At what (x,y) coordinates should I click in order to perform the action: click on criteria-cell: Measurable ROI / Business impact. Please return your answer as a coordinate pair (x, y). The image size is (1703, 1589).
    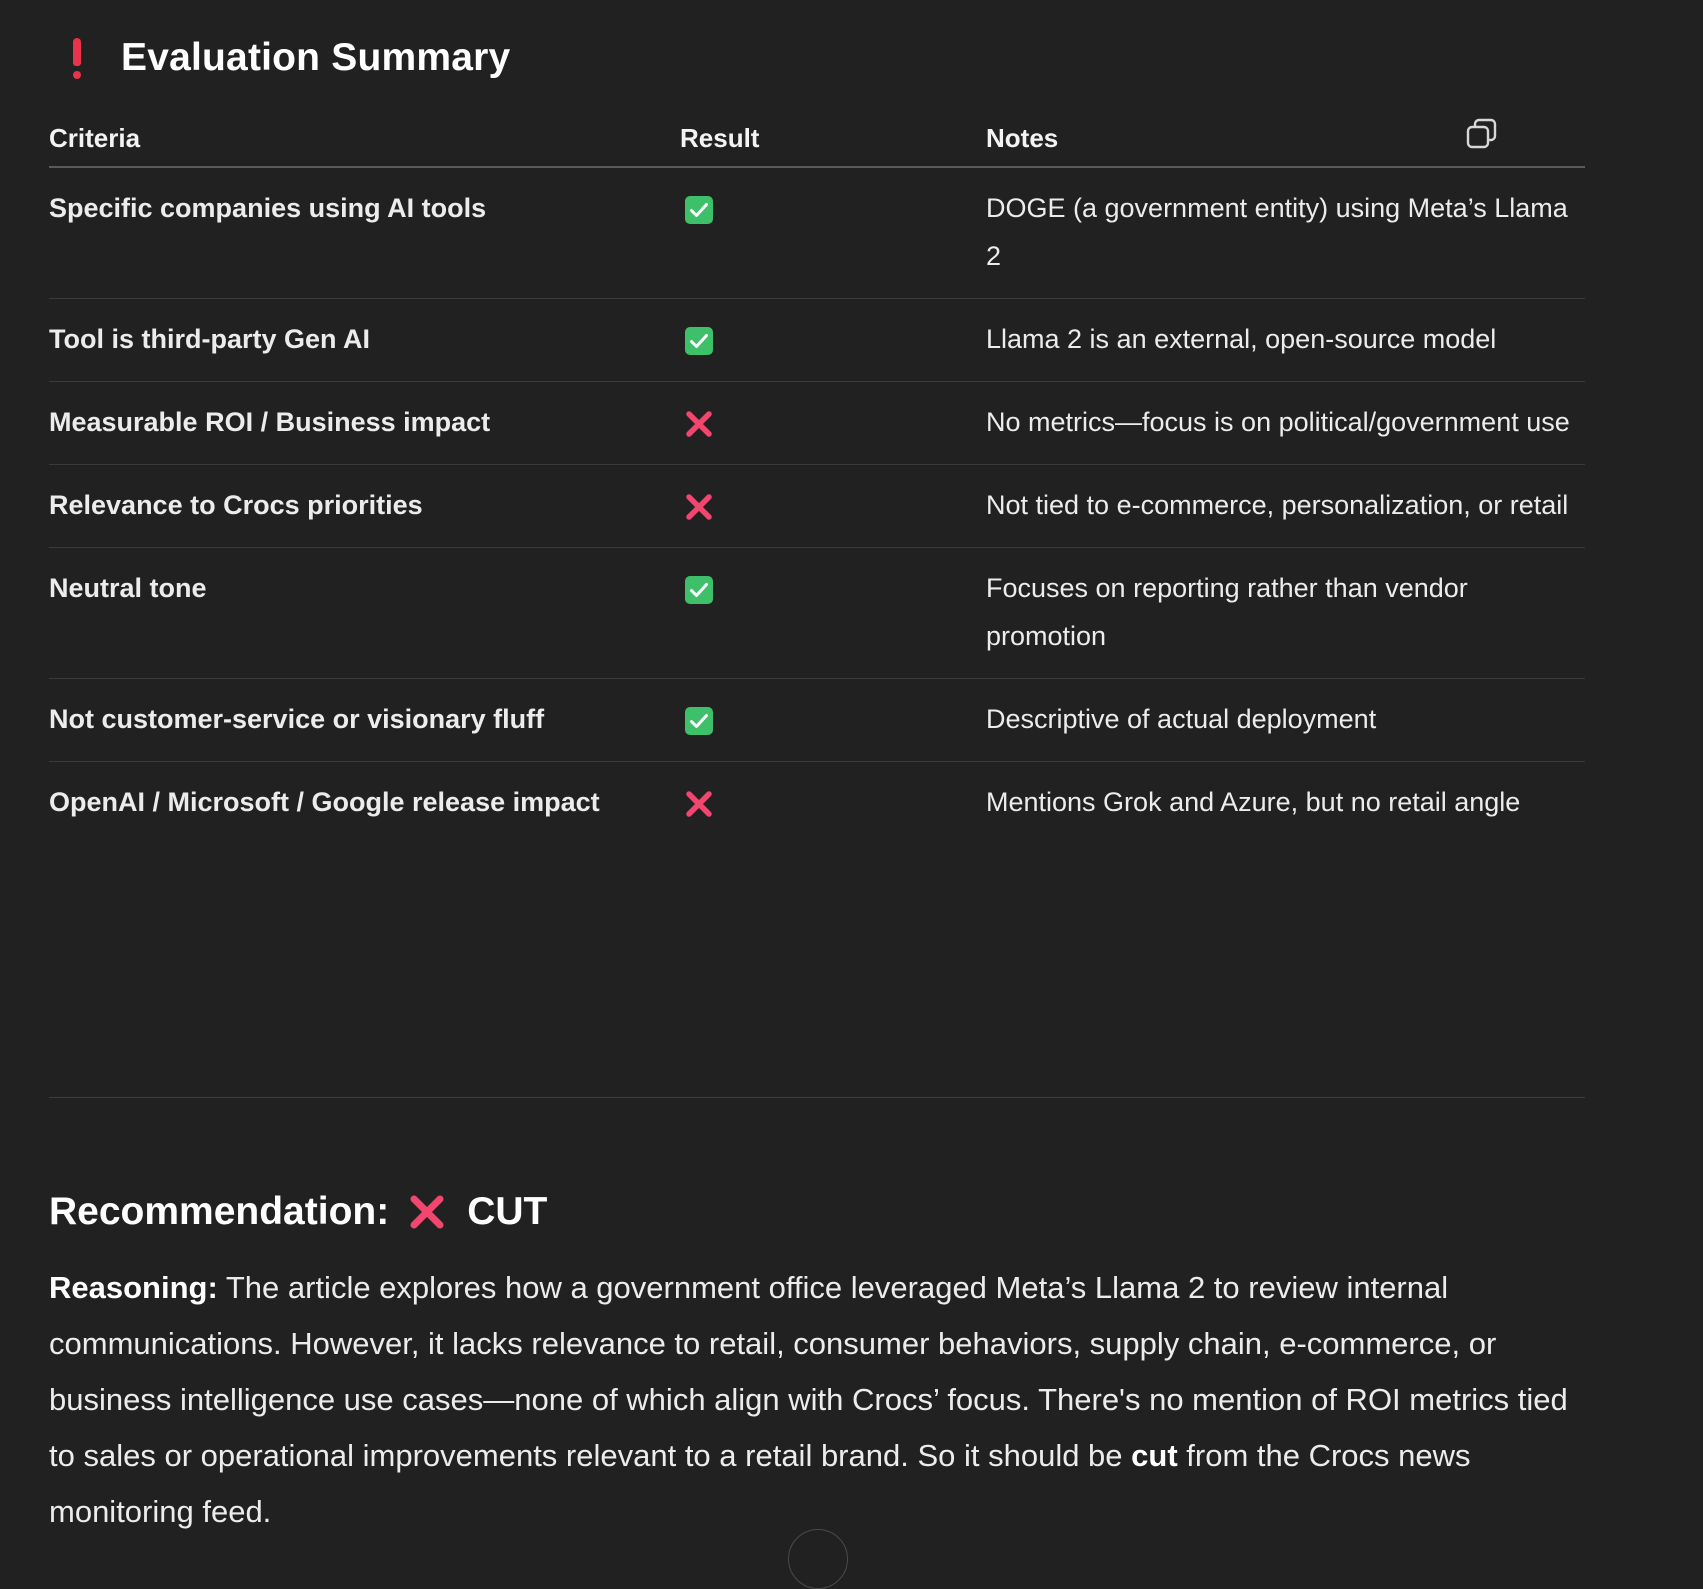
    Looking at the image, I should click on (364, 423).